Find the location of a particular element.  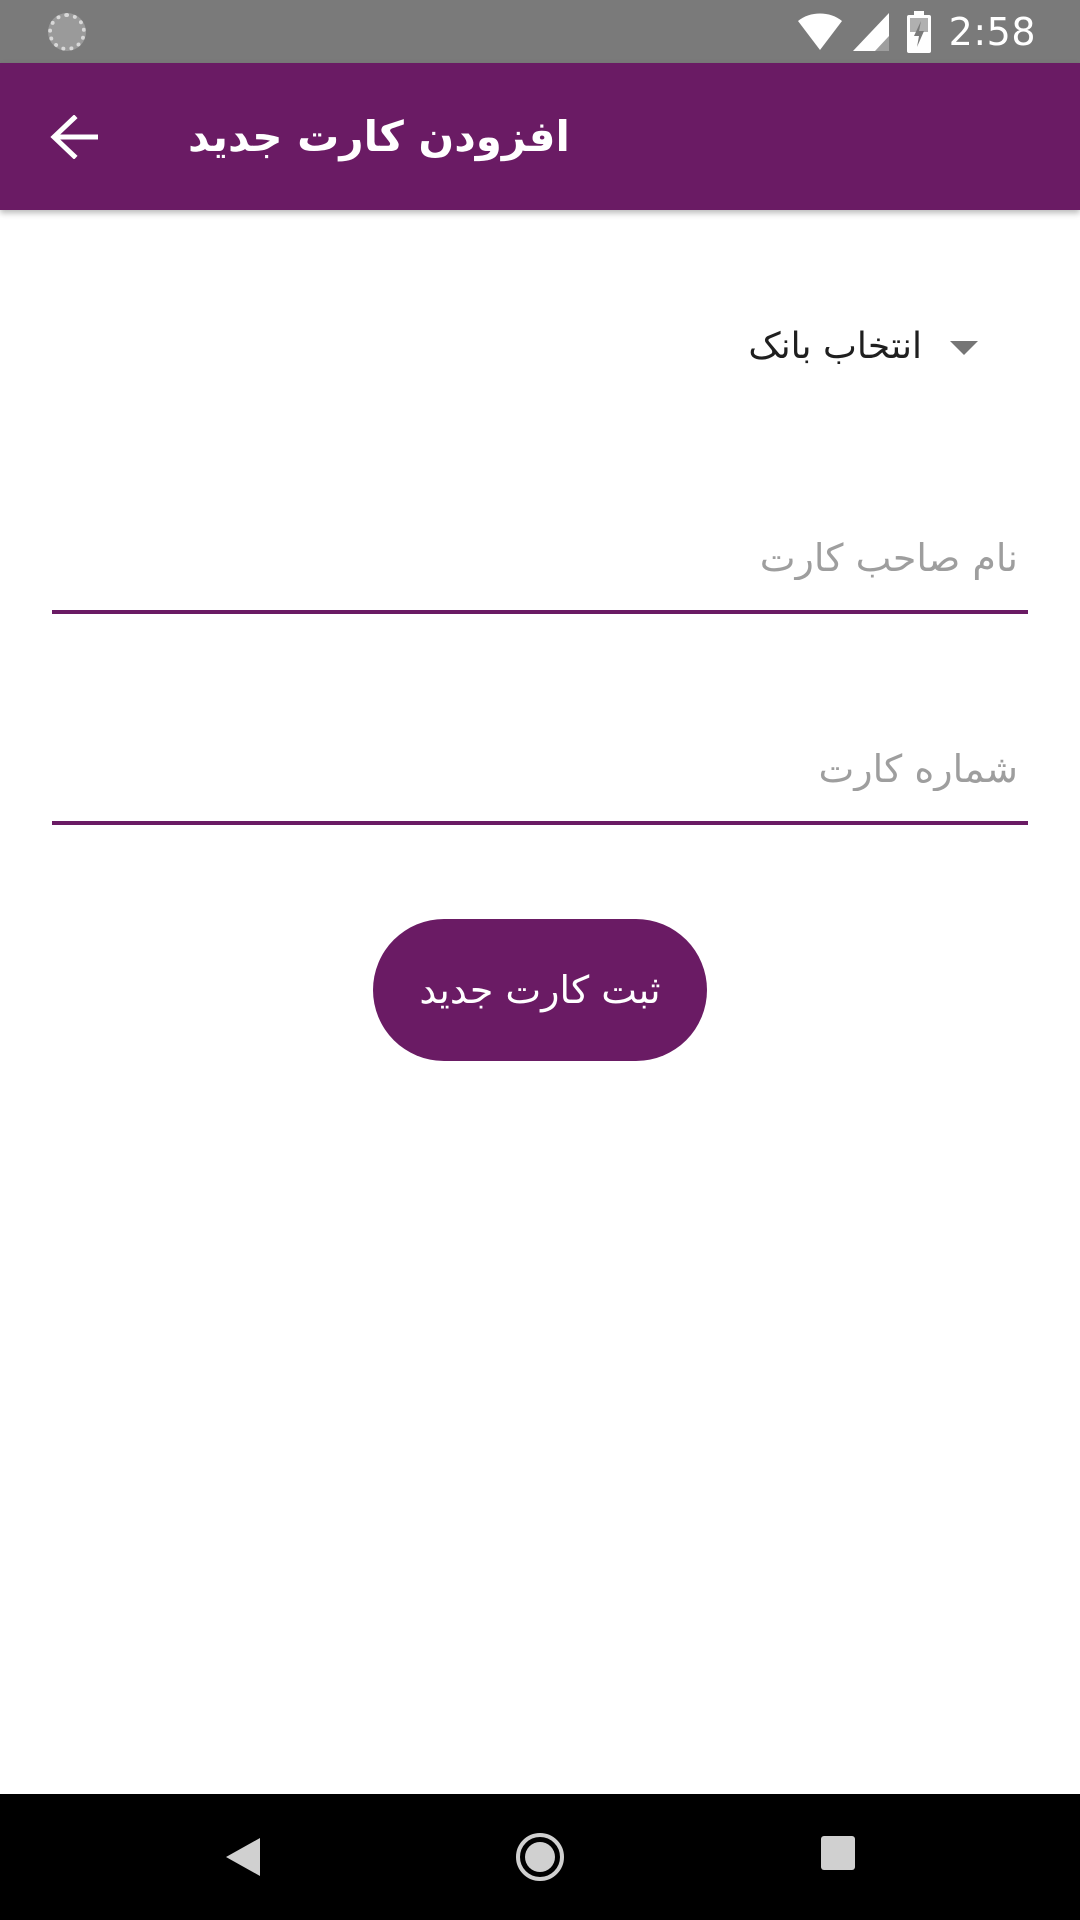

caret-down-icon is located at coordinates (964, 348).